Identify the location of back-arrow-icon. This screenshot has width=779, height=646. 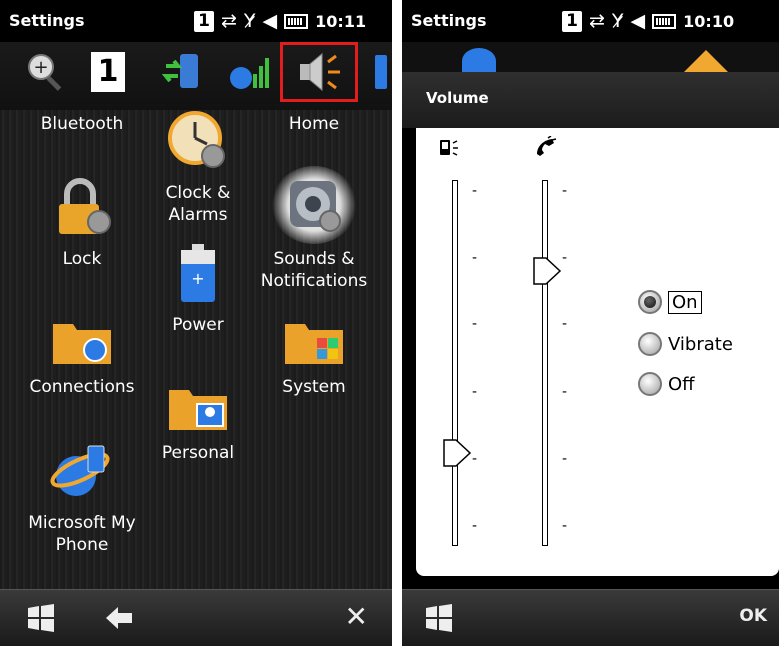
(119, 620).